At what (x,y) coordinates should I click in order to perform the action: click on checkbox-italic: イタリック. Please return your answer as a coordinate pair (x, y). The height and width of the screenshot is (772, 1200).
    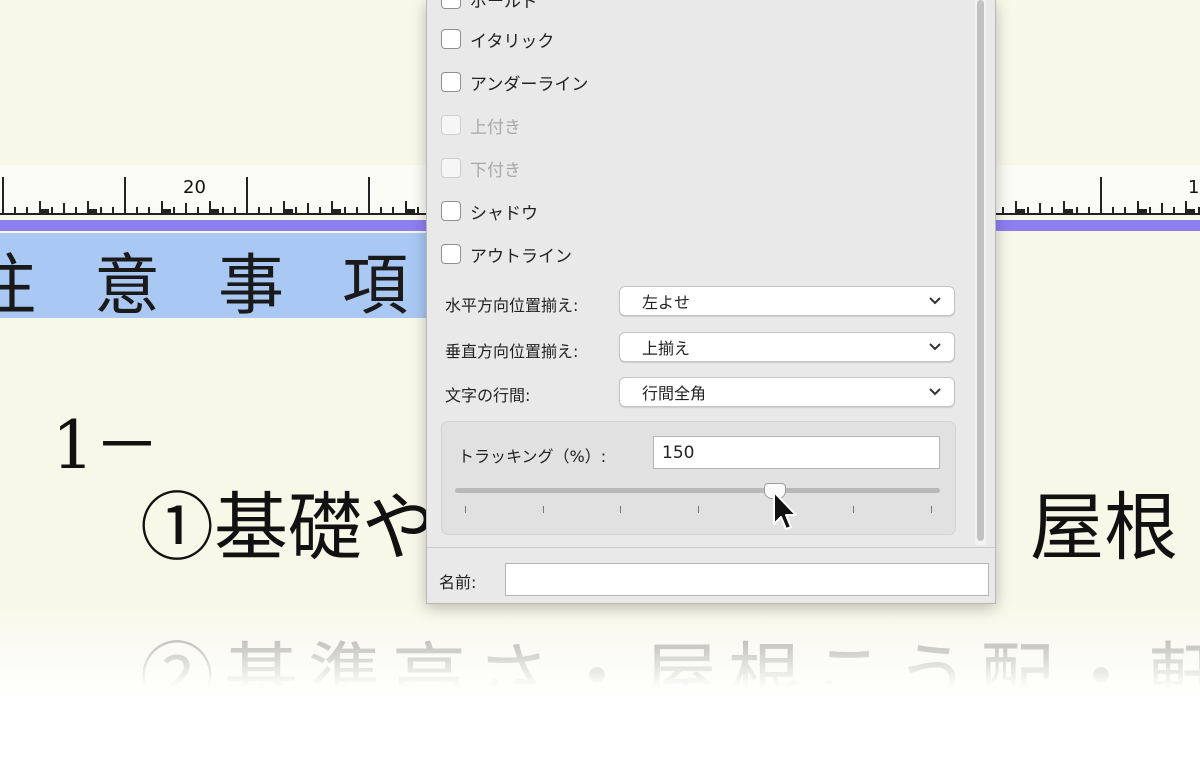
    Looking at the image, I should click on (497, 39).